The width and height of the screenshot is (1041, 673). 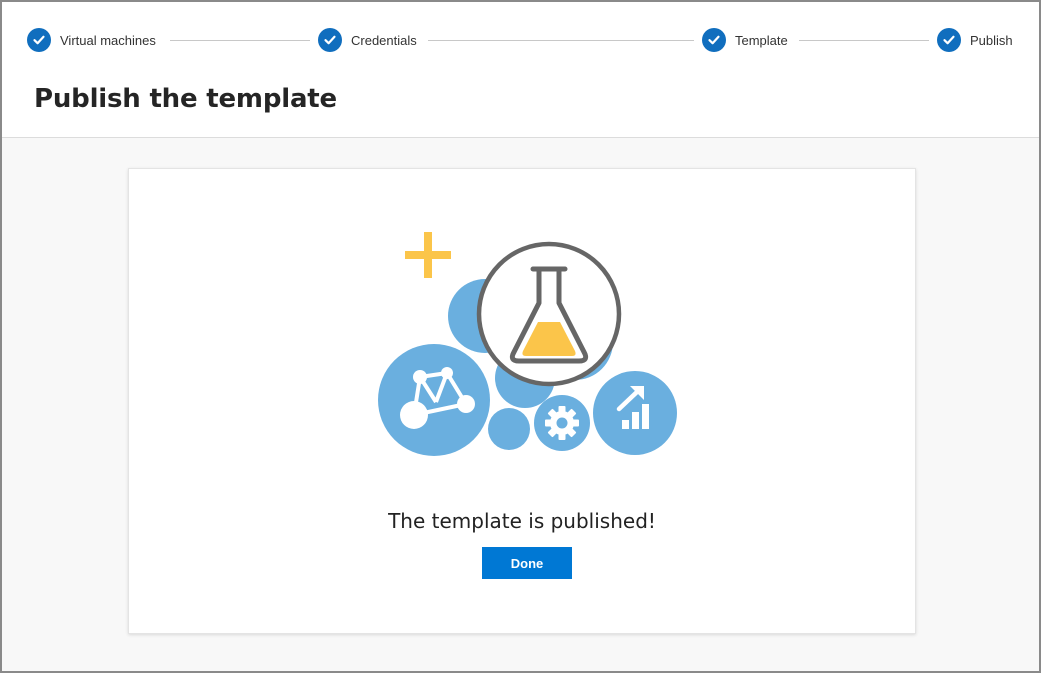 What do you see at coordinates (185, 99) in the screenshot?
I see `page-title: Publish the template` at bounding box center [185, 99].